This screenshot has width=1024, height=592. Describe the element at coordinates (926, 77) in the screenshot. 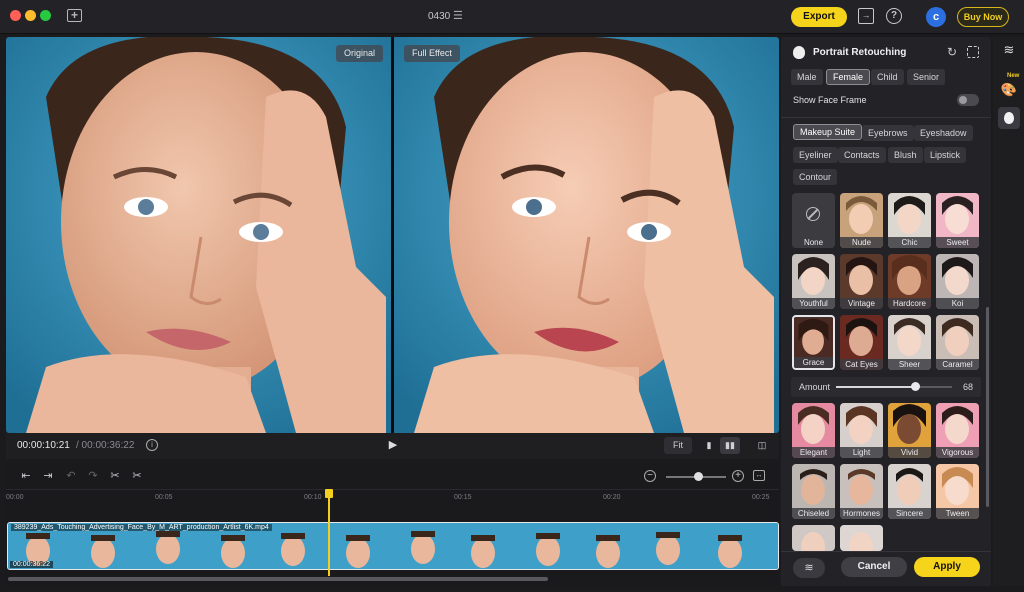

I see `subject-senior-tab: Senior` at that location.